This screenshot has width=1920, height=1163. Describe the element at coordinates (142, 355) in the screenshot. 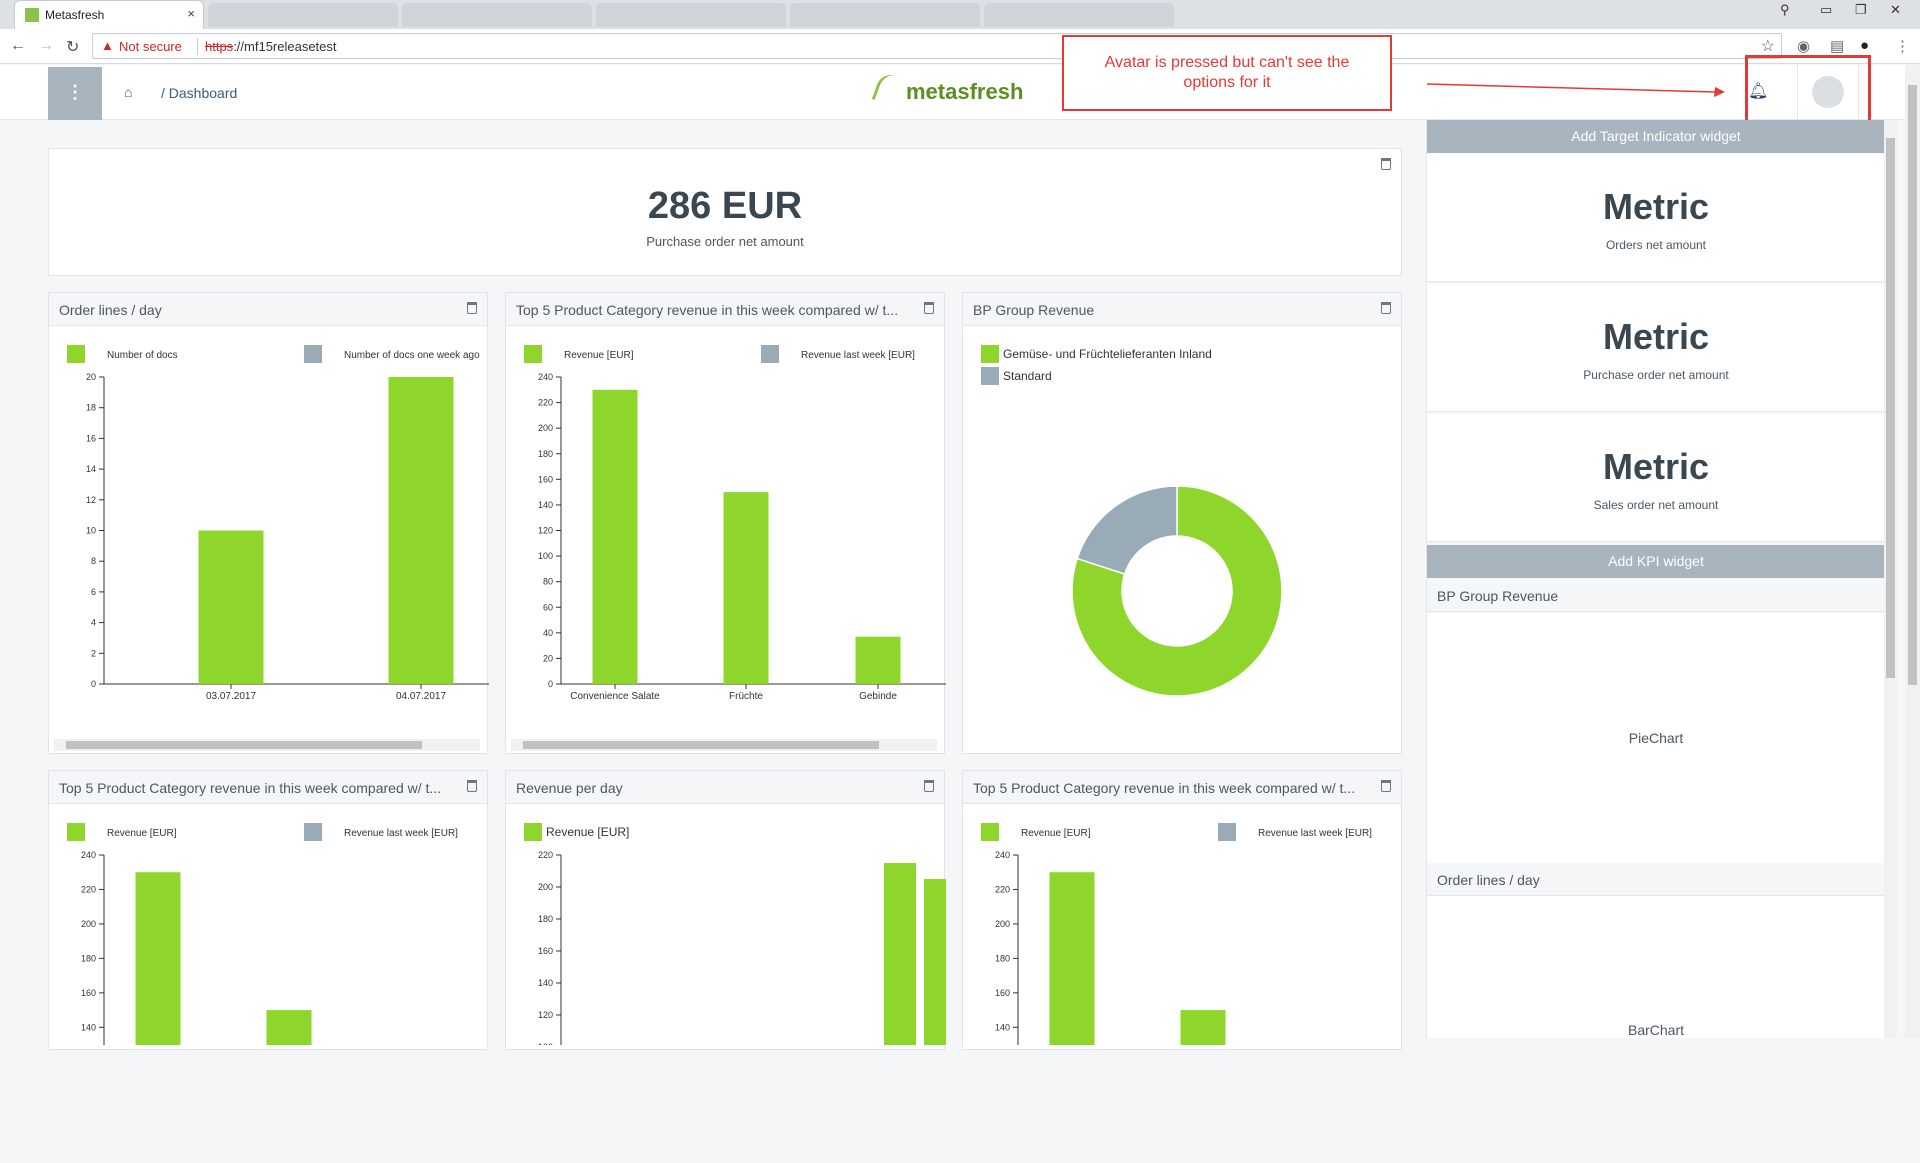

I see `legend-label: Number of docs` at that location.